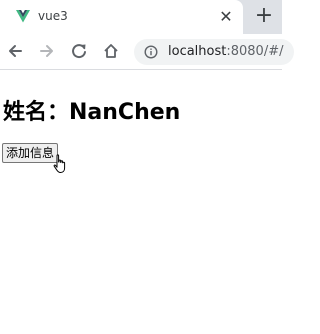  I want to click on tab-strip: vue3 ✕ +, so click(141, 17).